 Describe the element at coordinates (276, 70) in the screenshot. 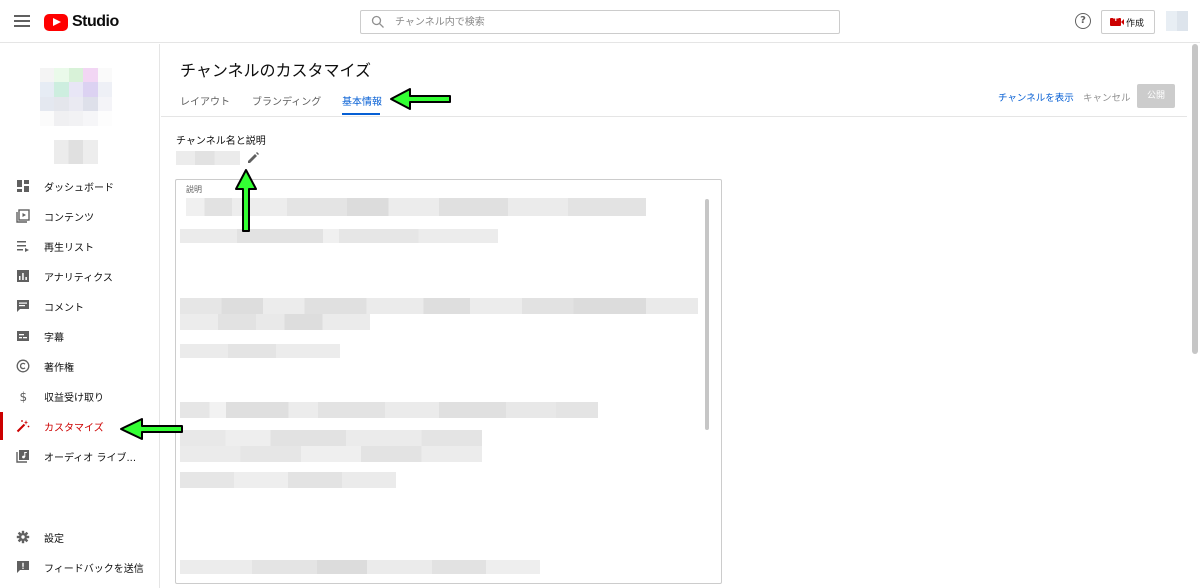

I see `page-title: チャンネルのカスタマイズ` at that location.